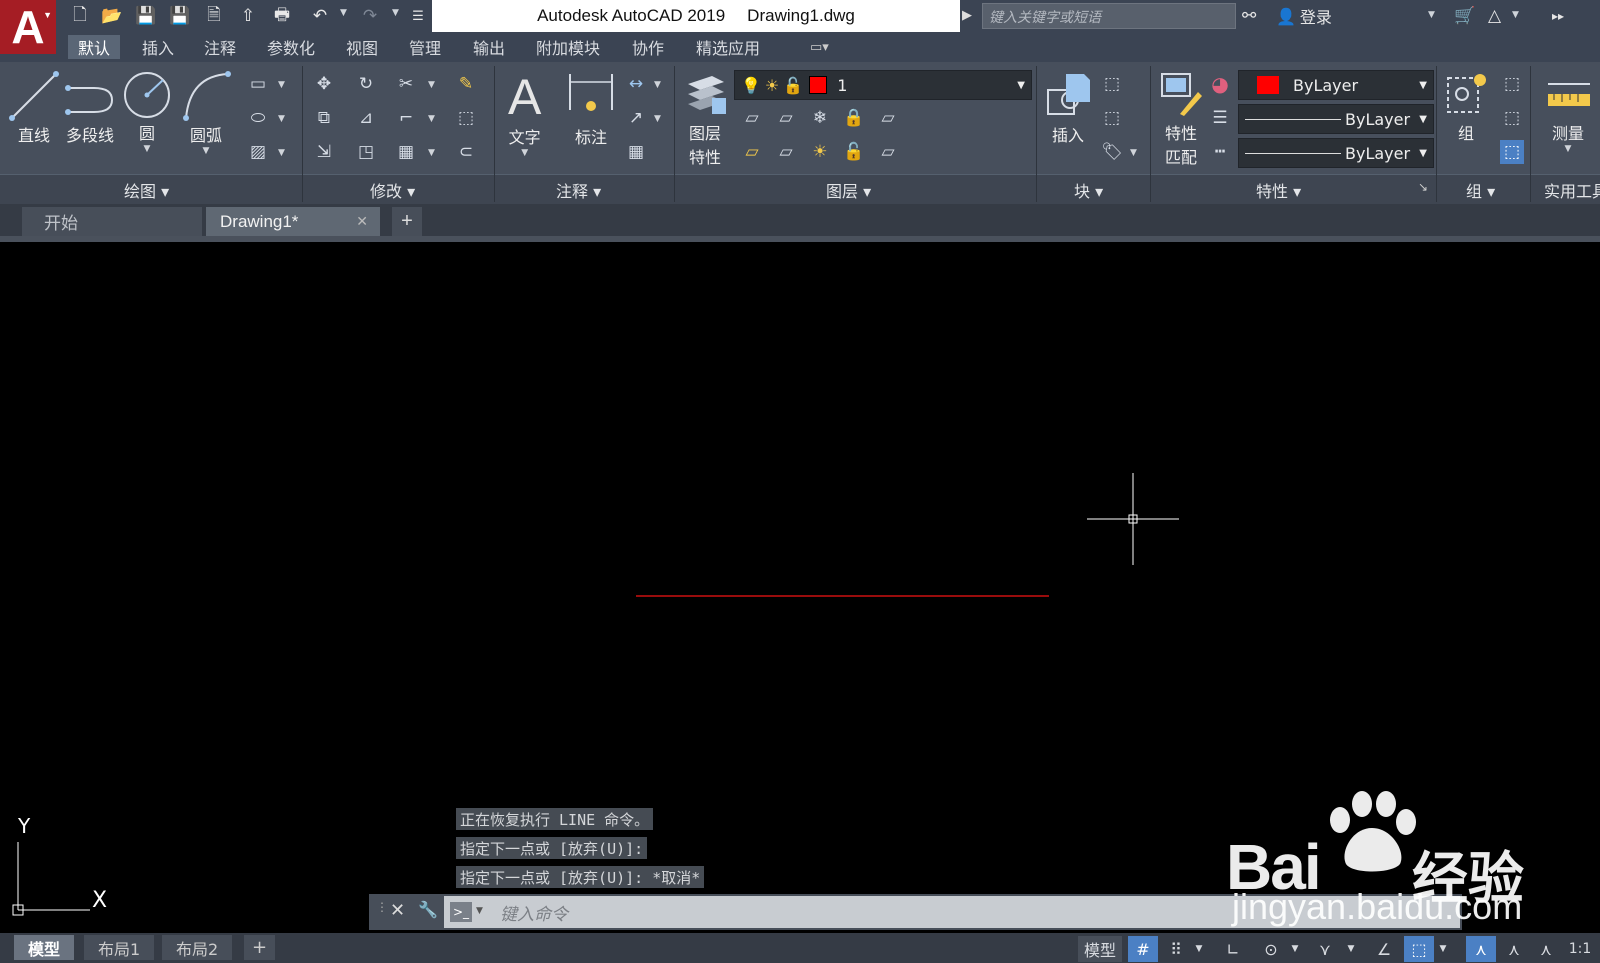 Image resolution: width=1600 pixels, height=963 pixels. Describe the element at coordinates (1220, 118) in the screenshot. I see `lineweight-icon: ☰` at that location.